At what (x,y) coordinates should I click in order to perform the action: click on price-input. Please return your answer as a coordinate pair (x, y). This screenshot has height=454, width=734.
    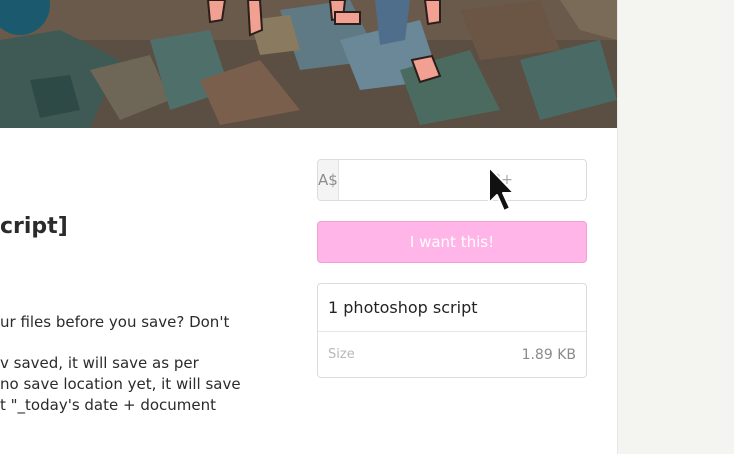
    Looking at the image, I should click on (462, 180).